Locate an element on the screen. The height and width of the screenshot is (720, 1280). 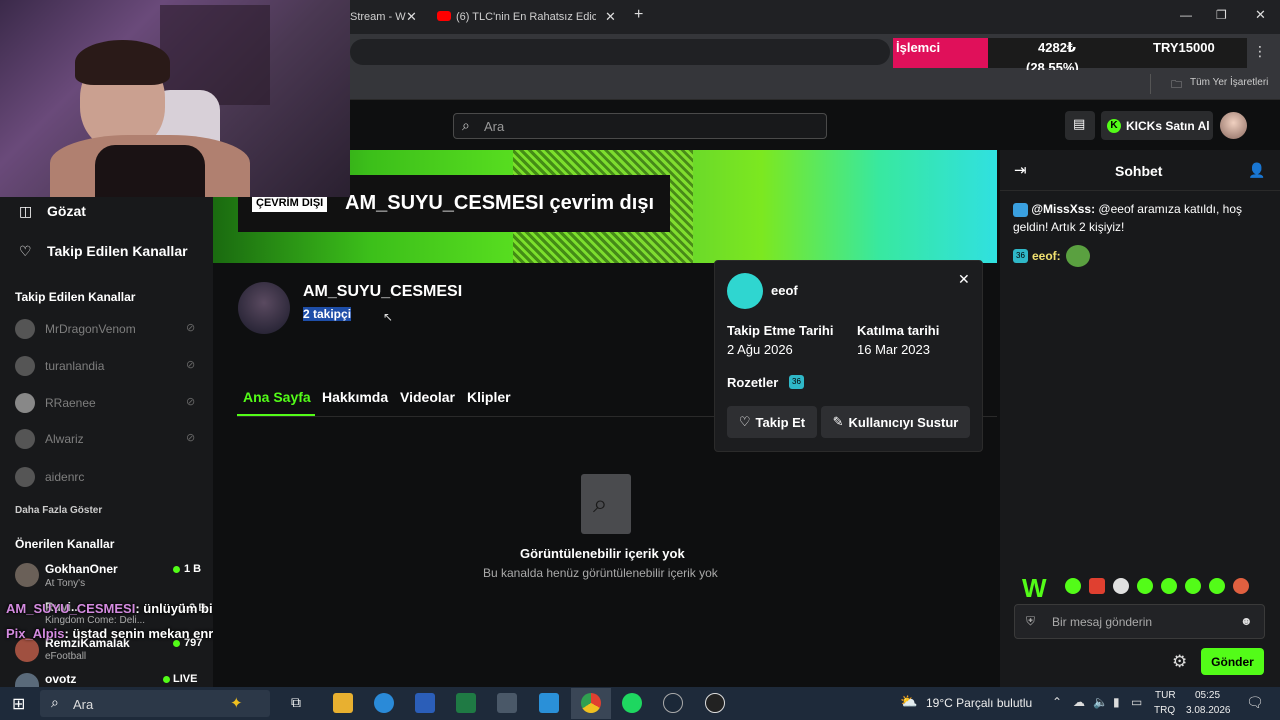
task-view-icon: ⧉ is located at coordinates (296, 702).